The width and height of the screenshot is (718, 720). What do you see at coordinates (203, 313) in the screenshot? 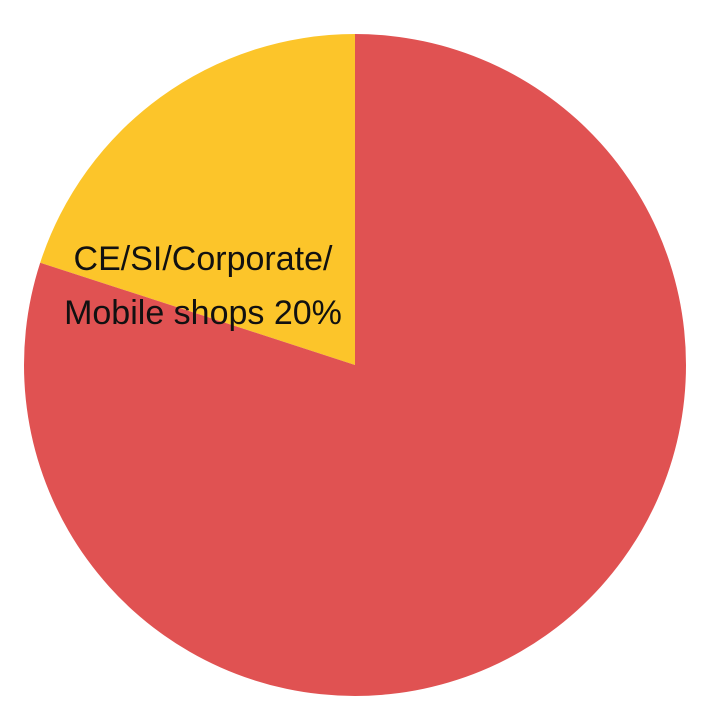
I see `pie-slice-0-label-line-1: Mobile shops 20%` at bounding box center [203, 313].